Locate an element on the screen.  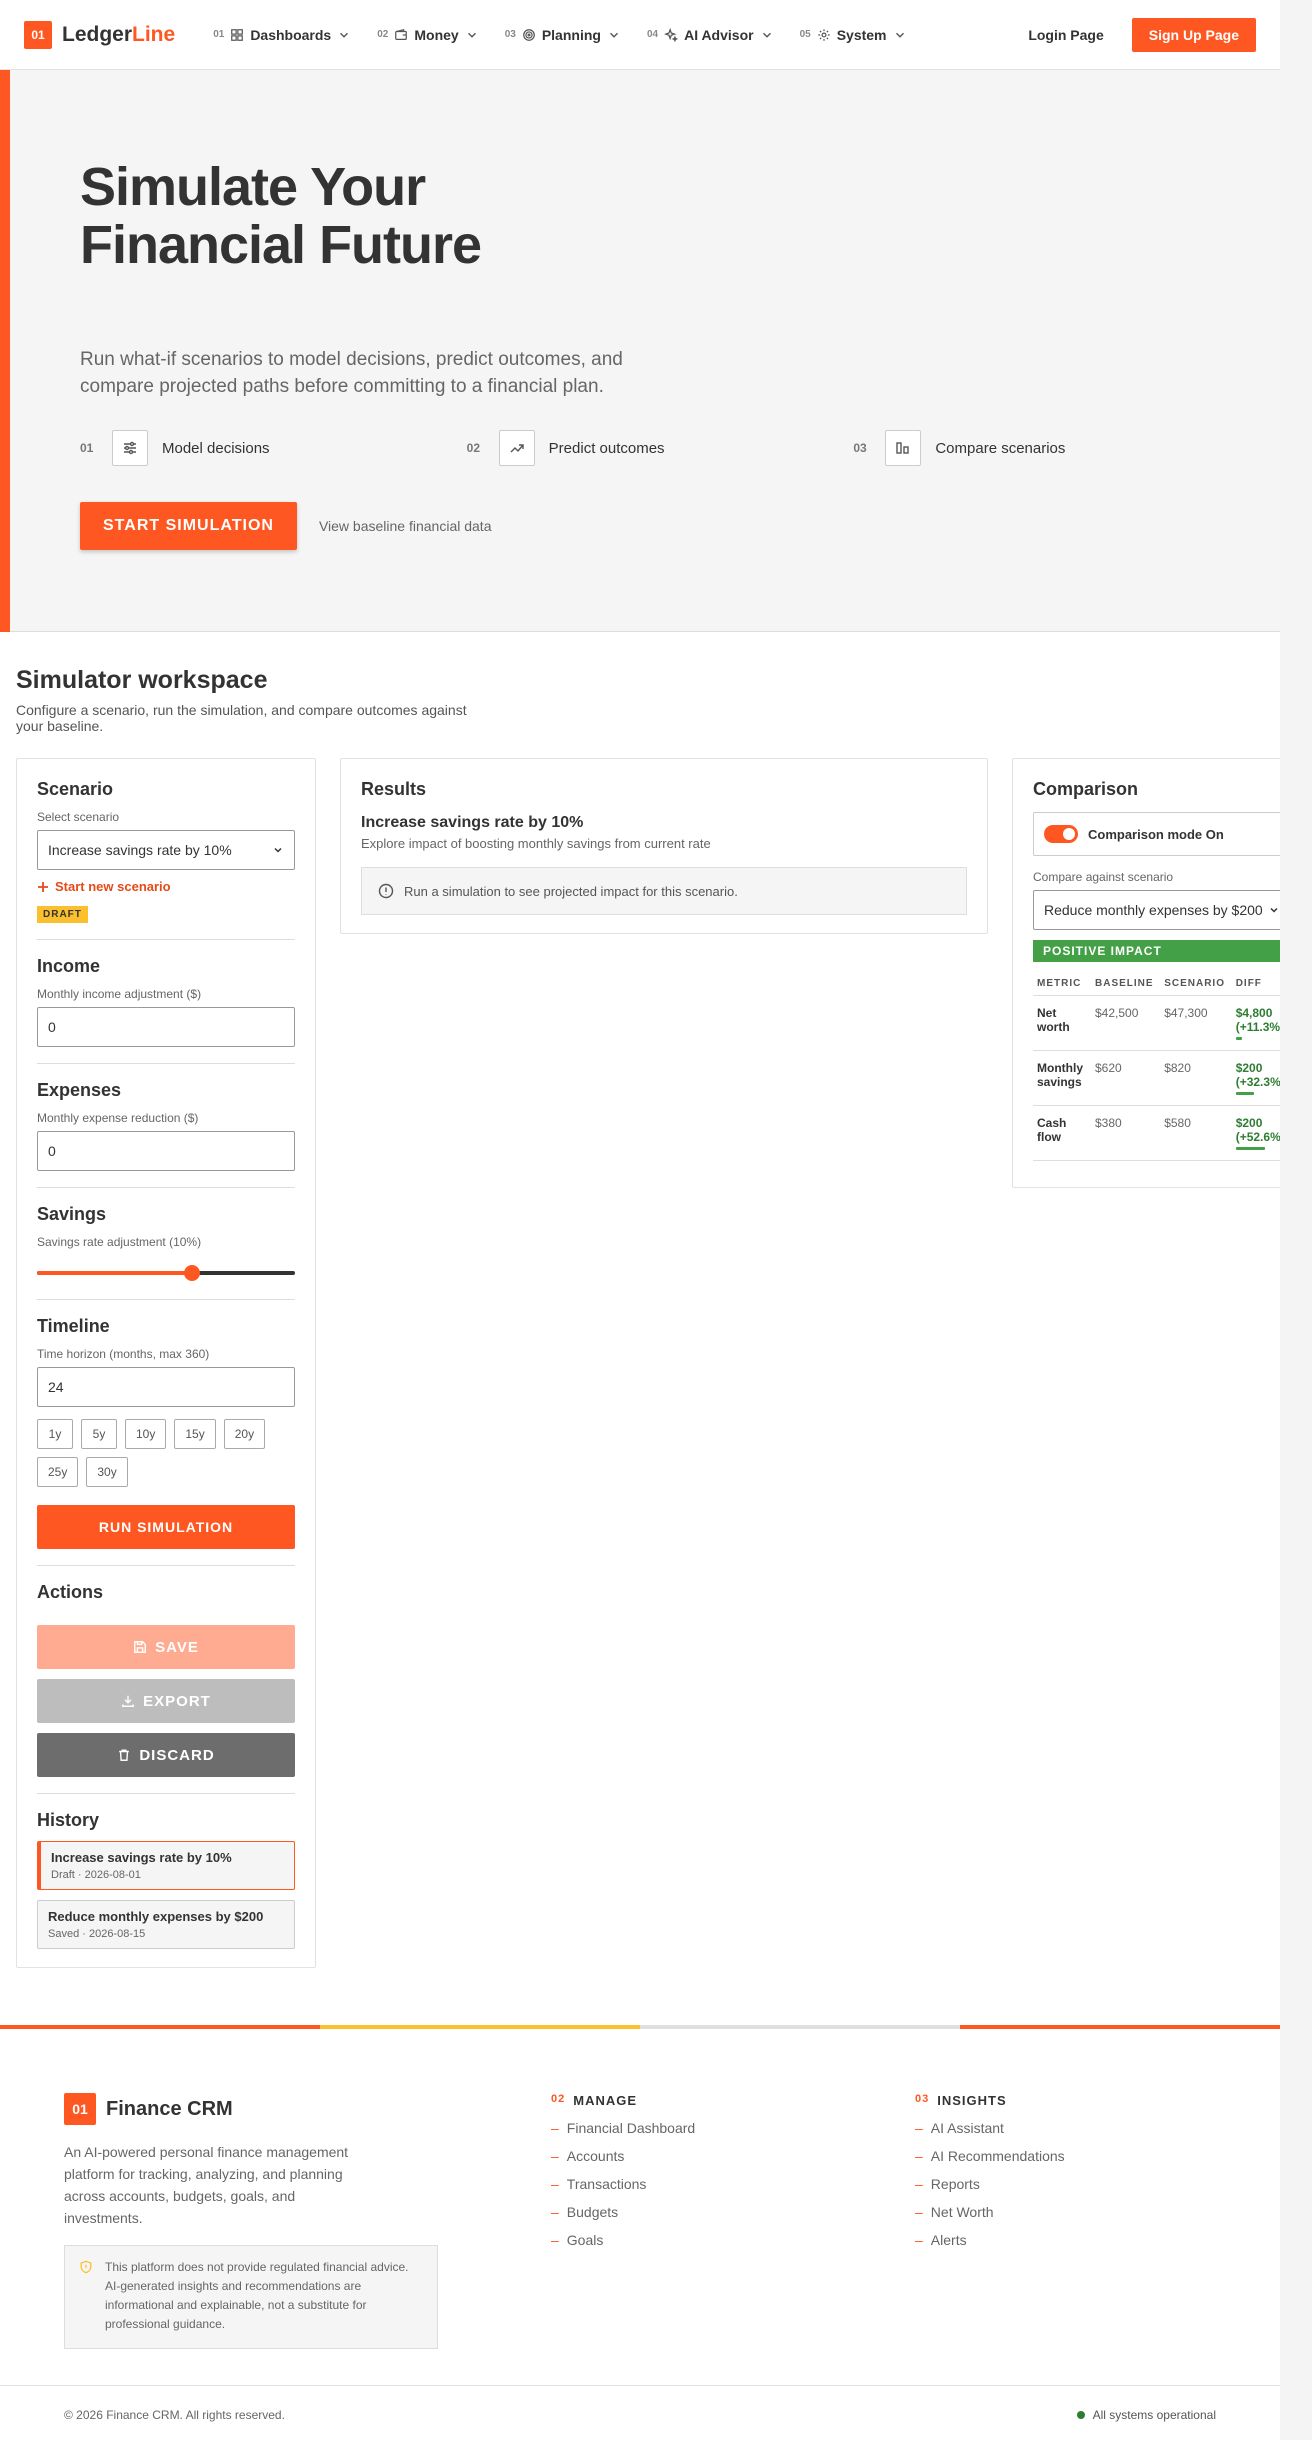
timeline-label: Time horizon (months, max 360) is located at coordinates (123, 1354).